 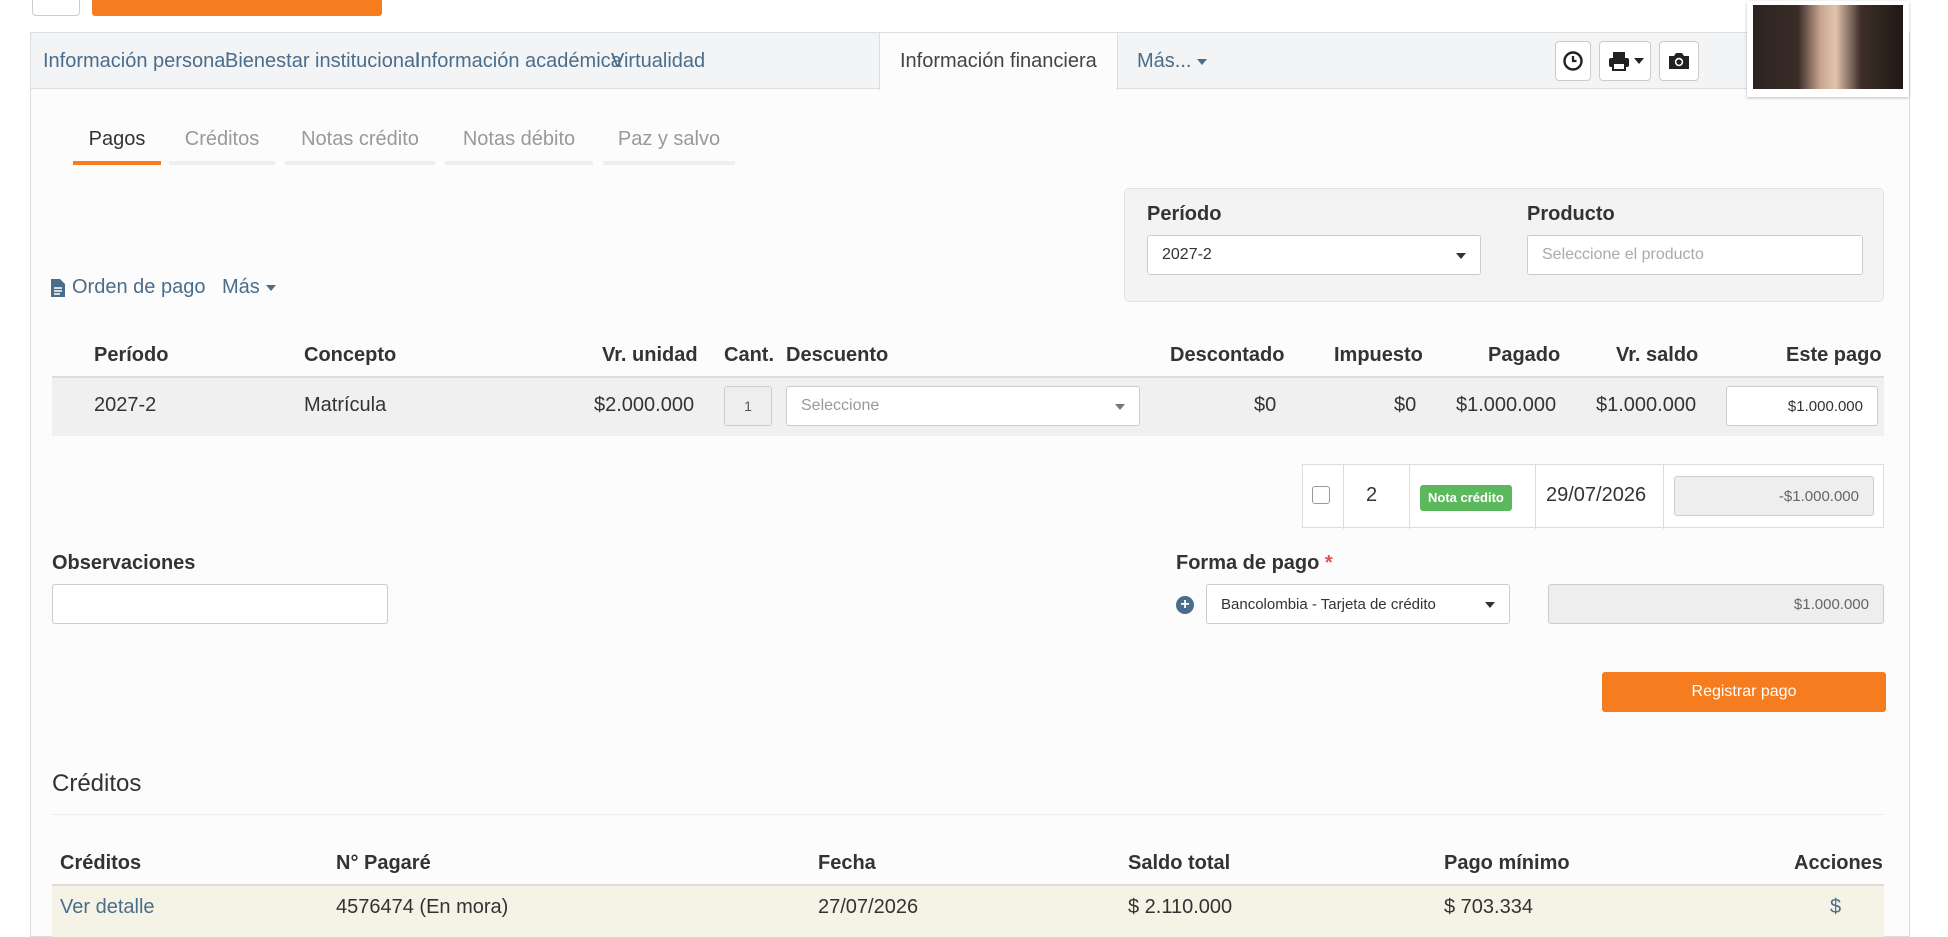 What do you see at coordinates (1618, 61) in the screenshot?
I see `print-icon` at bounding box center [1618, 61].